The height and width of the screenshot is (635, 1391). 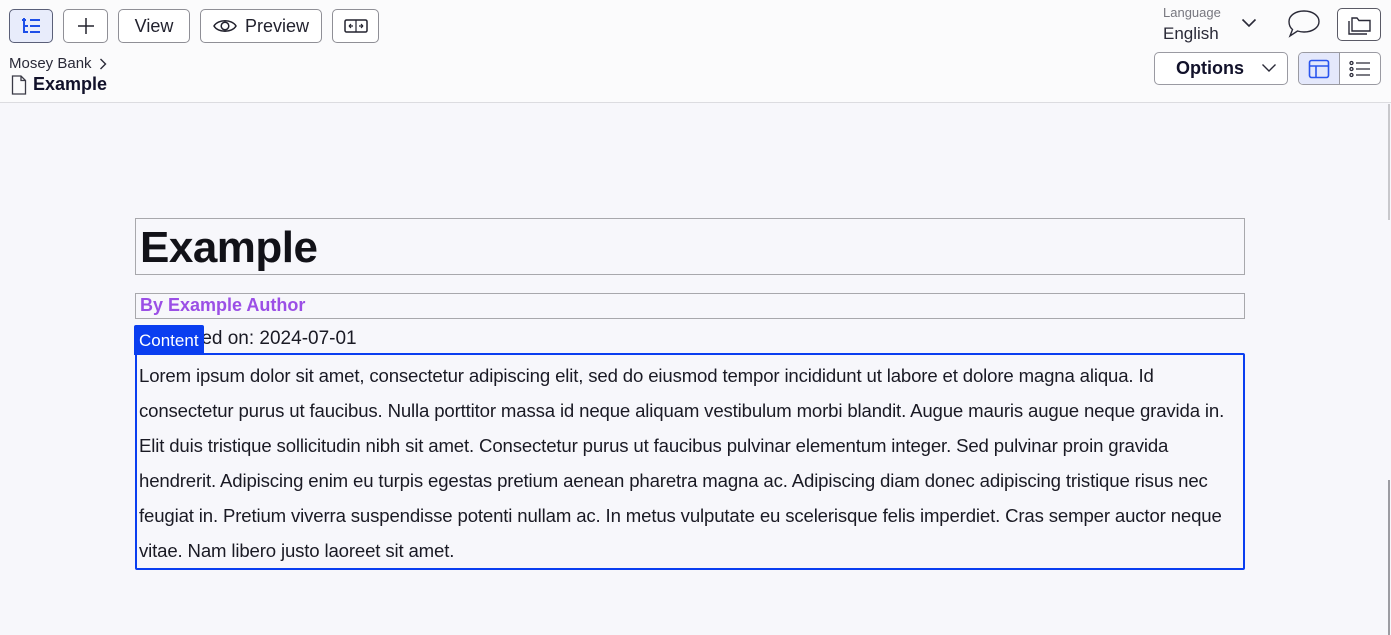 What do you see at coordinates (70, 84) in the screenshot?
I see `page-title-text: Example` at bounding box center [70, 84].